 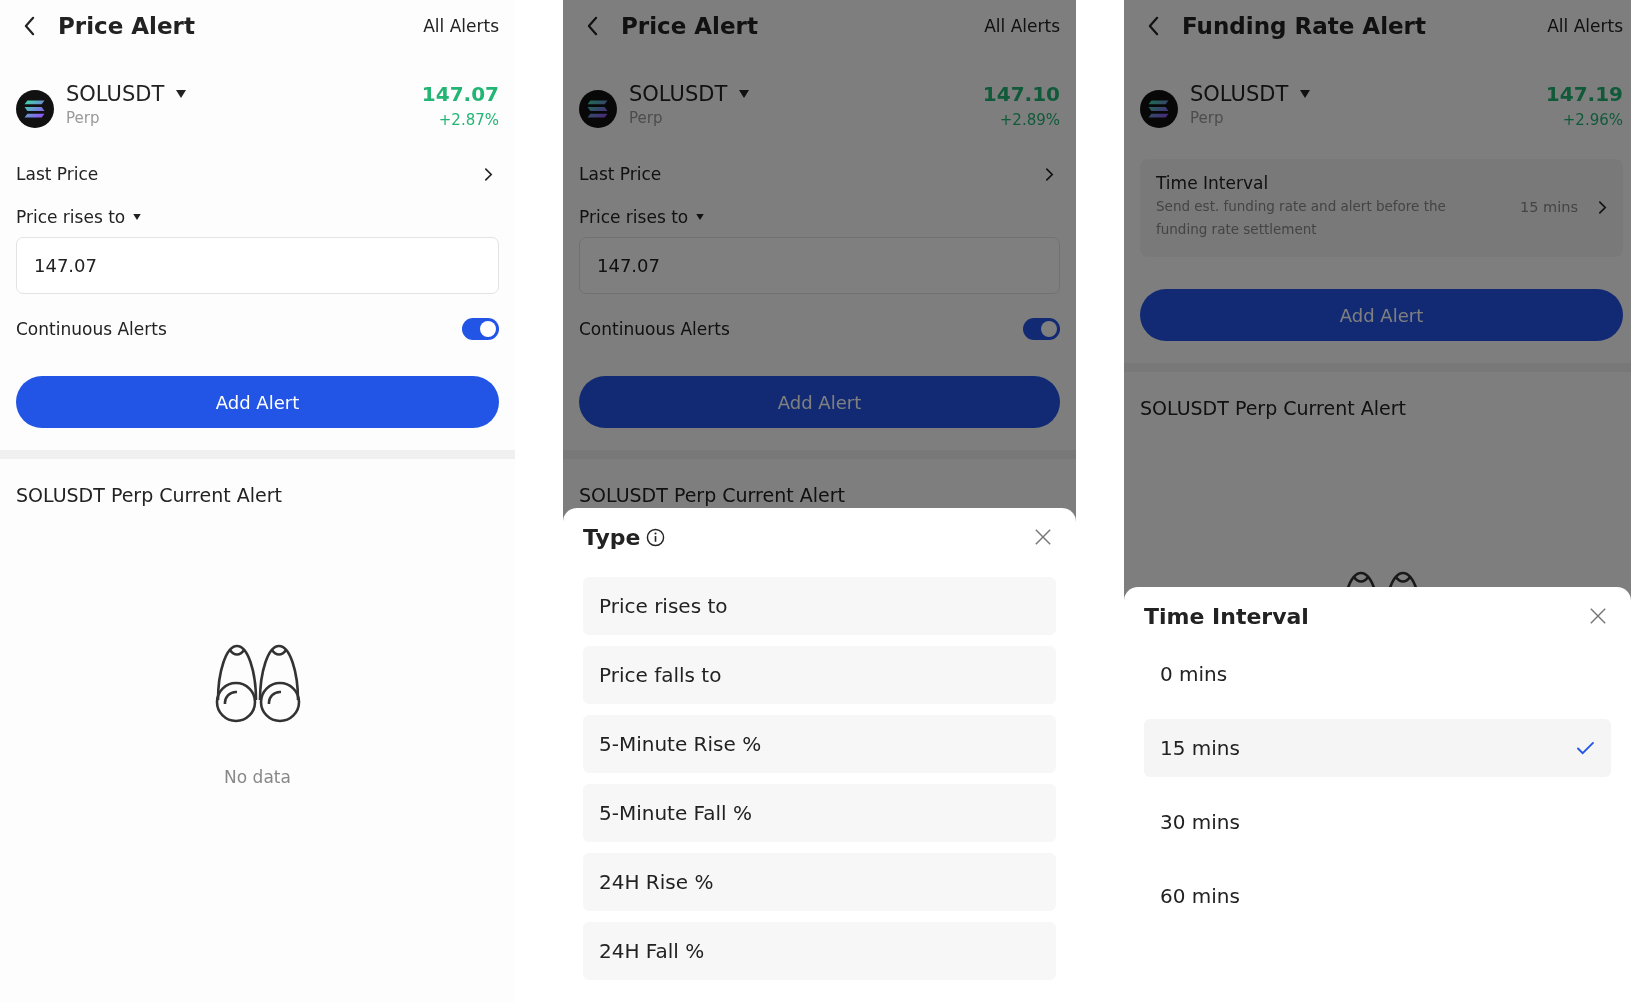 What do you see at coordinates (460, 94) in the screenshot?
I see `last-price: 147.07` at bounding box center [460, 94].